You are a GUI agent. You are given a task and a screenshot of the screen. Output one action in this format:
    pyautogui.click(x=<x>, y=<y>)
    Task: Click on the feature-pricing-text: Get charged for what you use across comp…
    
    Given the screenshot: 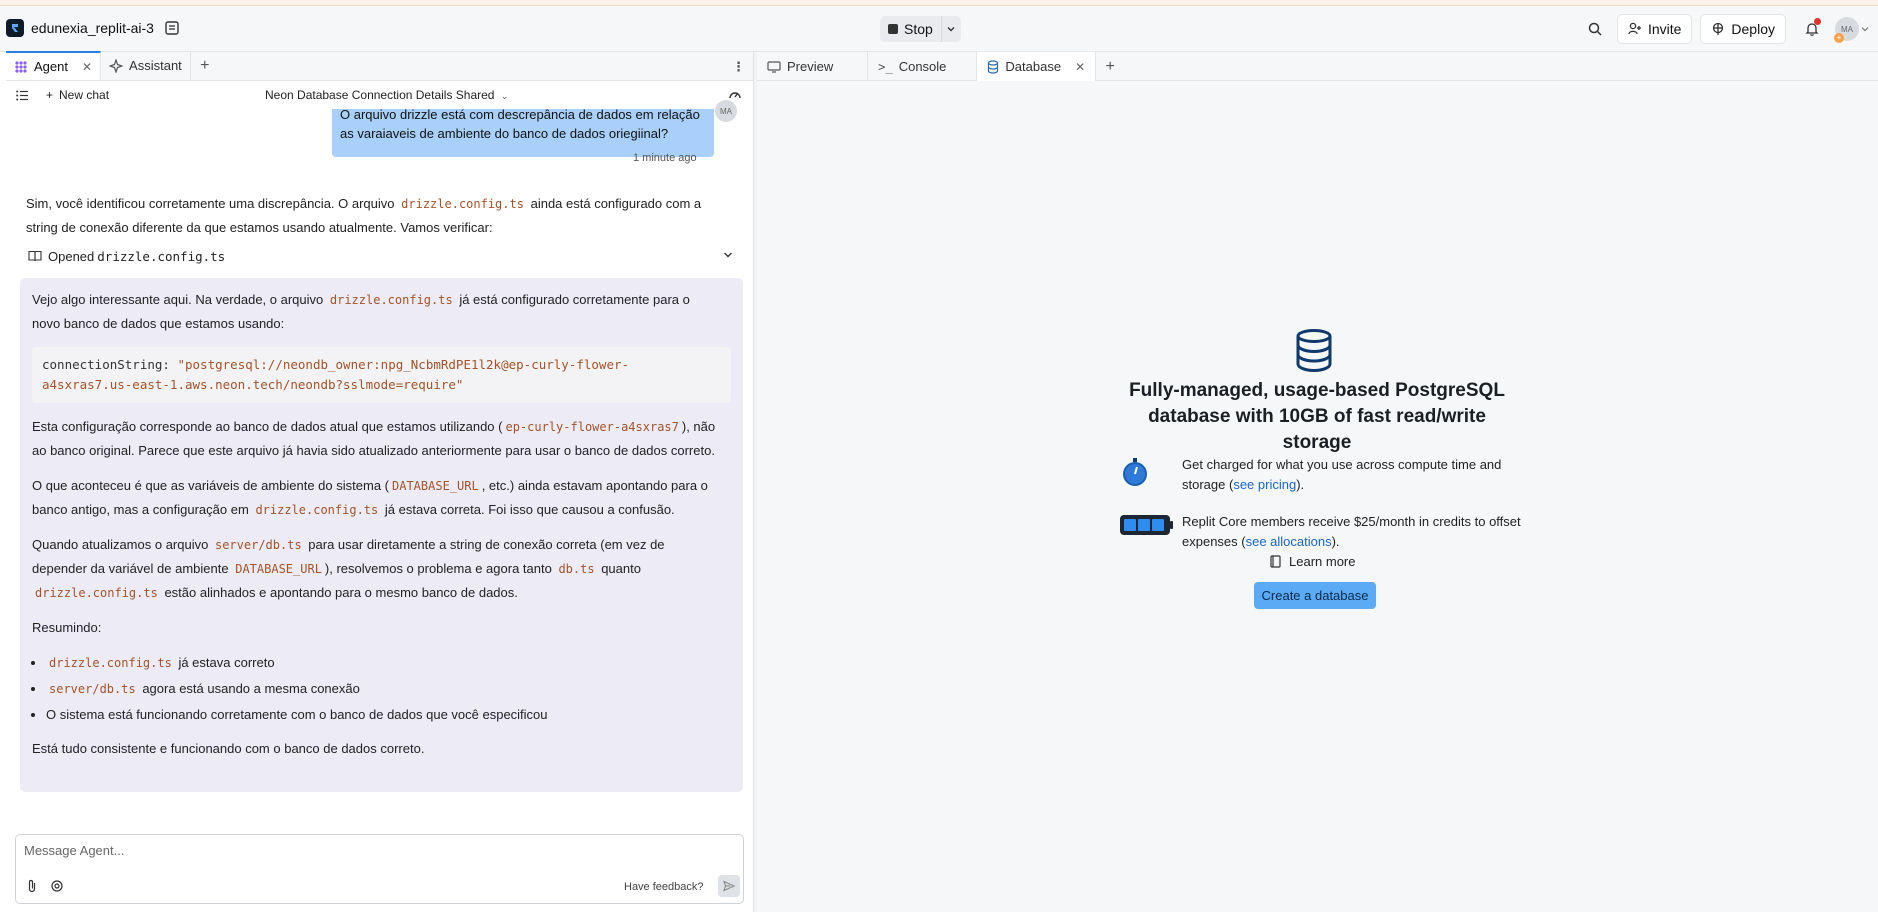 What is the action you would take?
    pyautogui.click(x=1352, y=475)
    